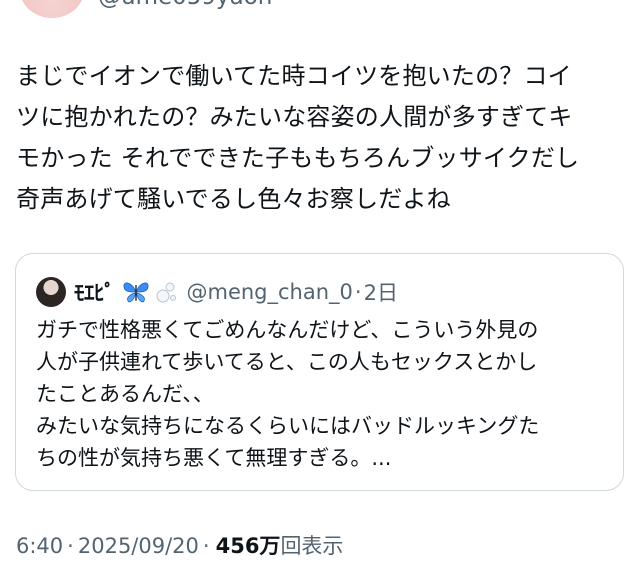 Image resolution: width=640 pixels, height=580 pixels. Describe the element at coordinates (270, 292) in the screenshot. I see `quote-handle: @meng_chan_0` at that location.